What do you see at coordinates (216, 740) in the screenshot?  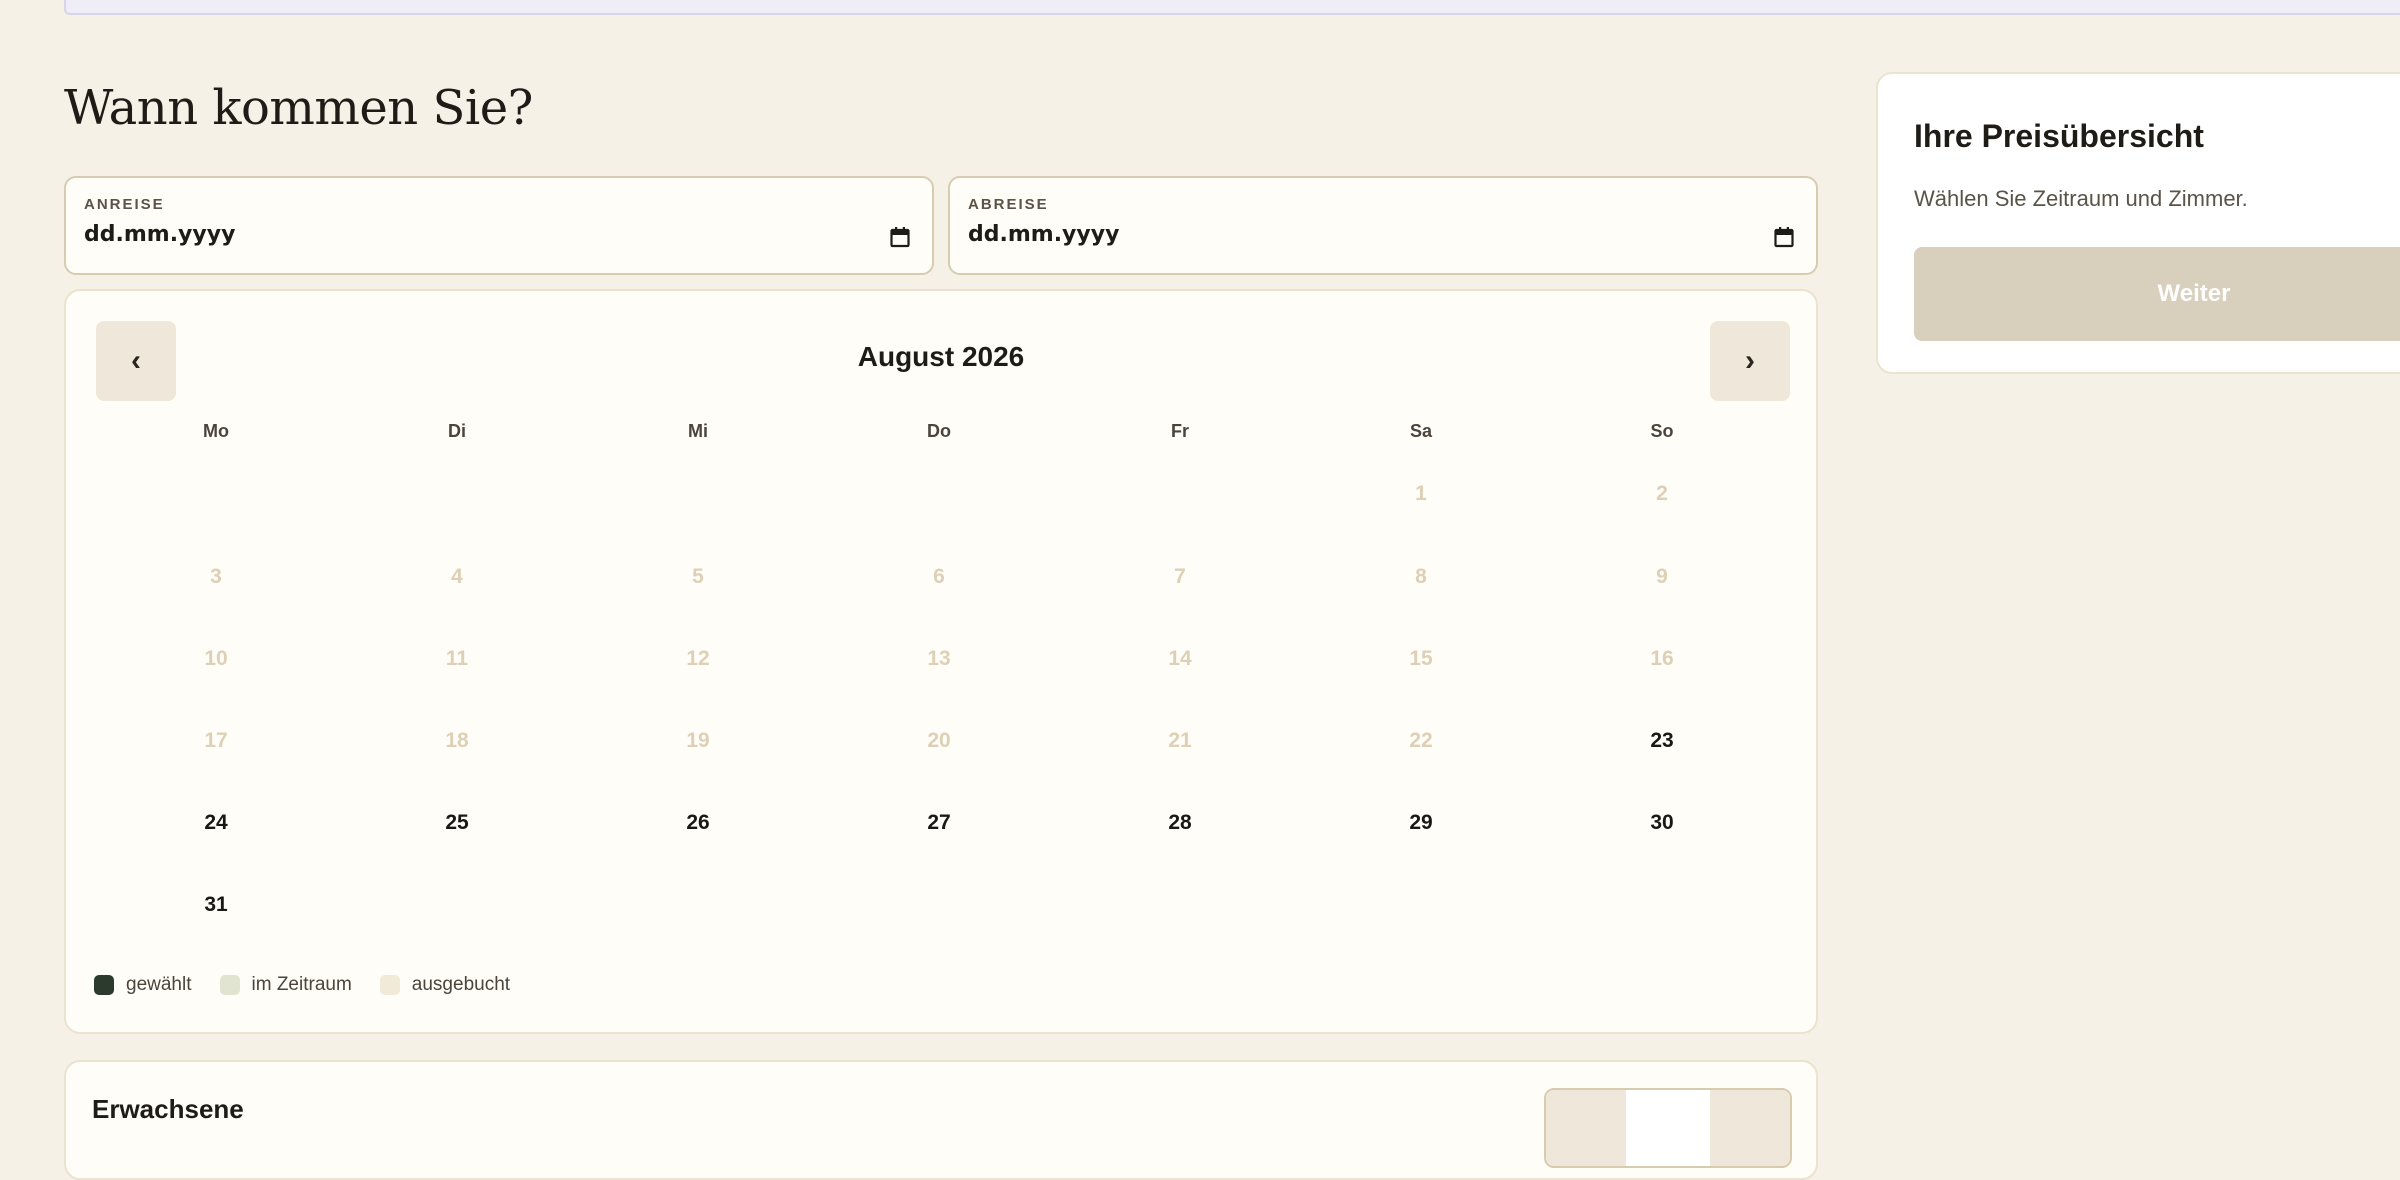 I see `calendar-day: 17` at bounding box center [216, 740].